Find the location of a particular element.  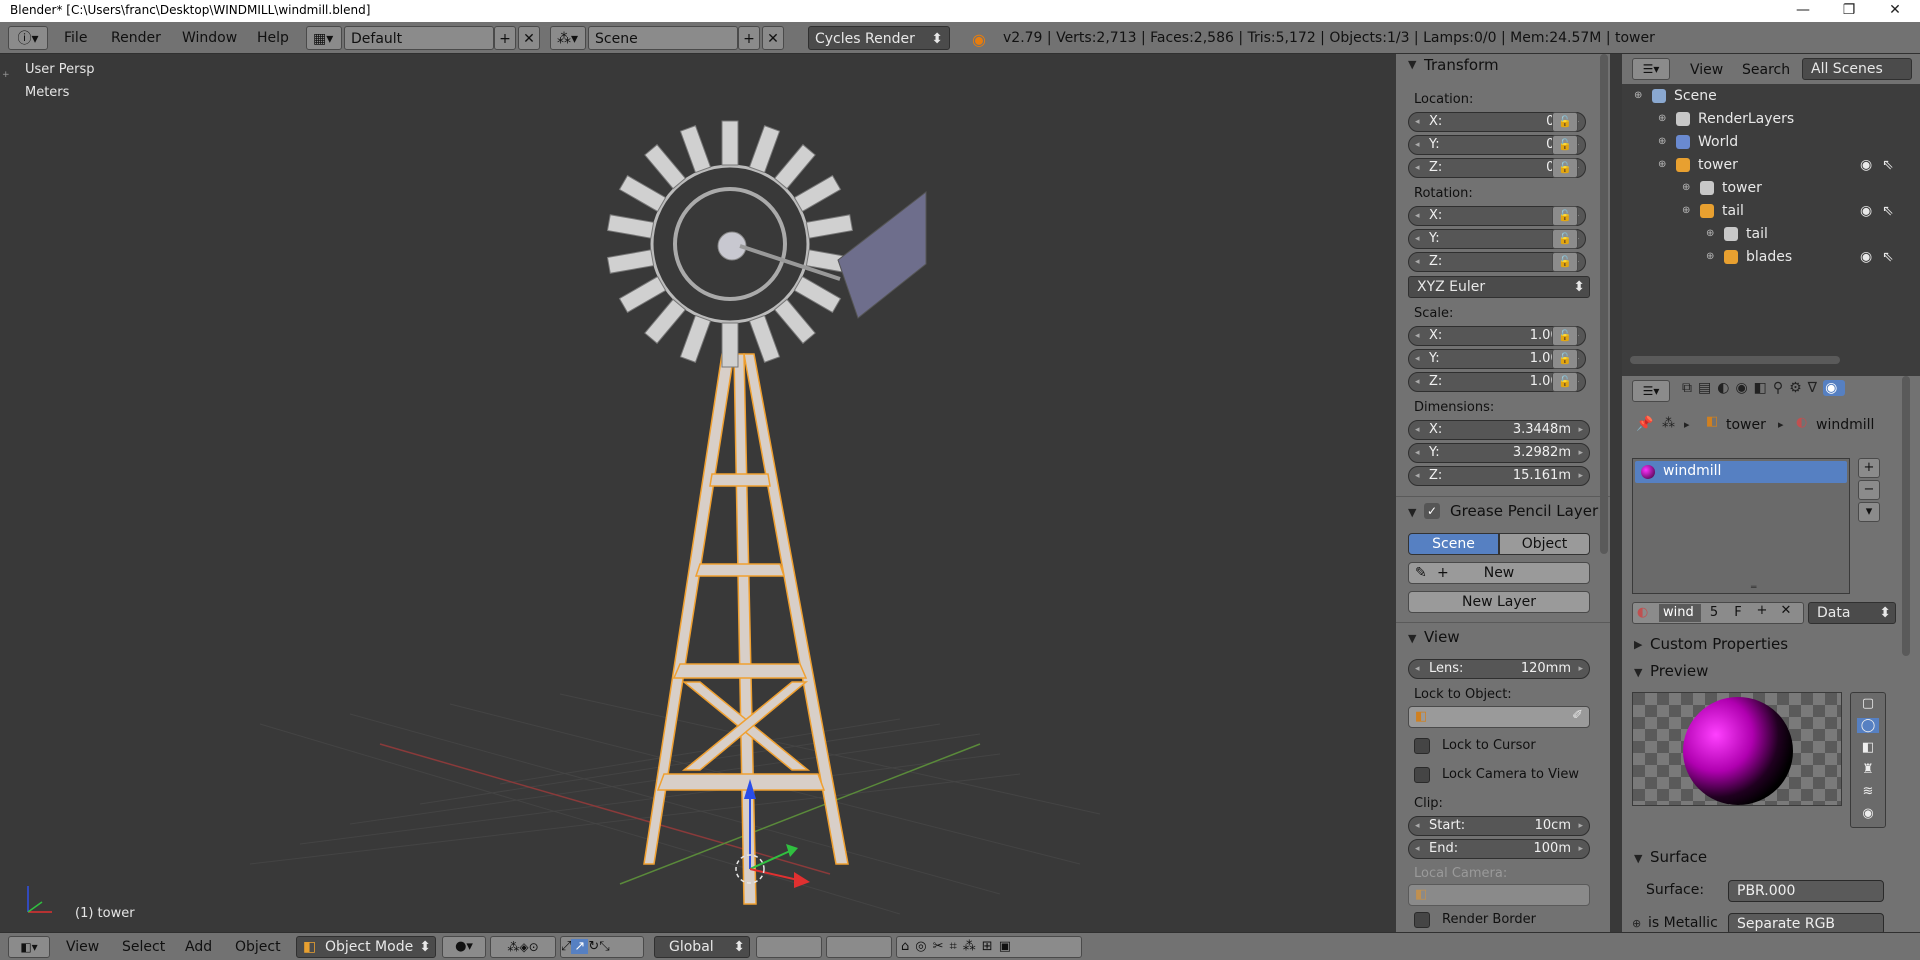

outliner-row: ⊕ tail is located at coordinates (1771, 234).